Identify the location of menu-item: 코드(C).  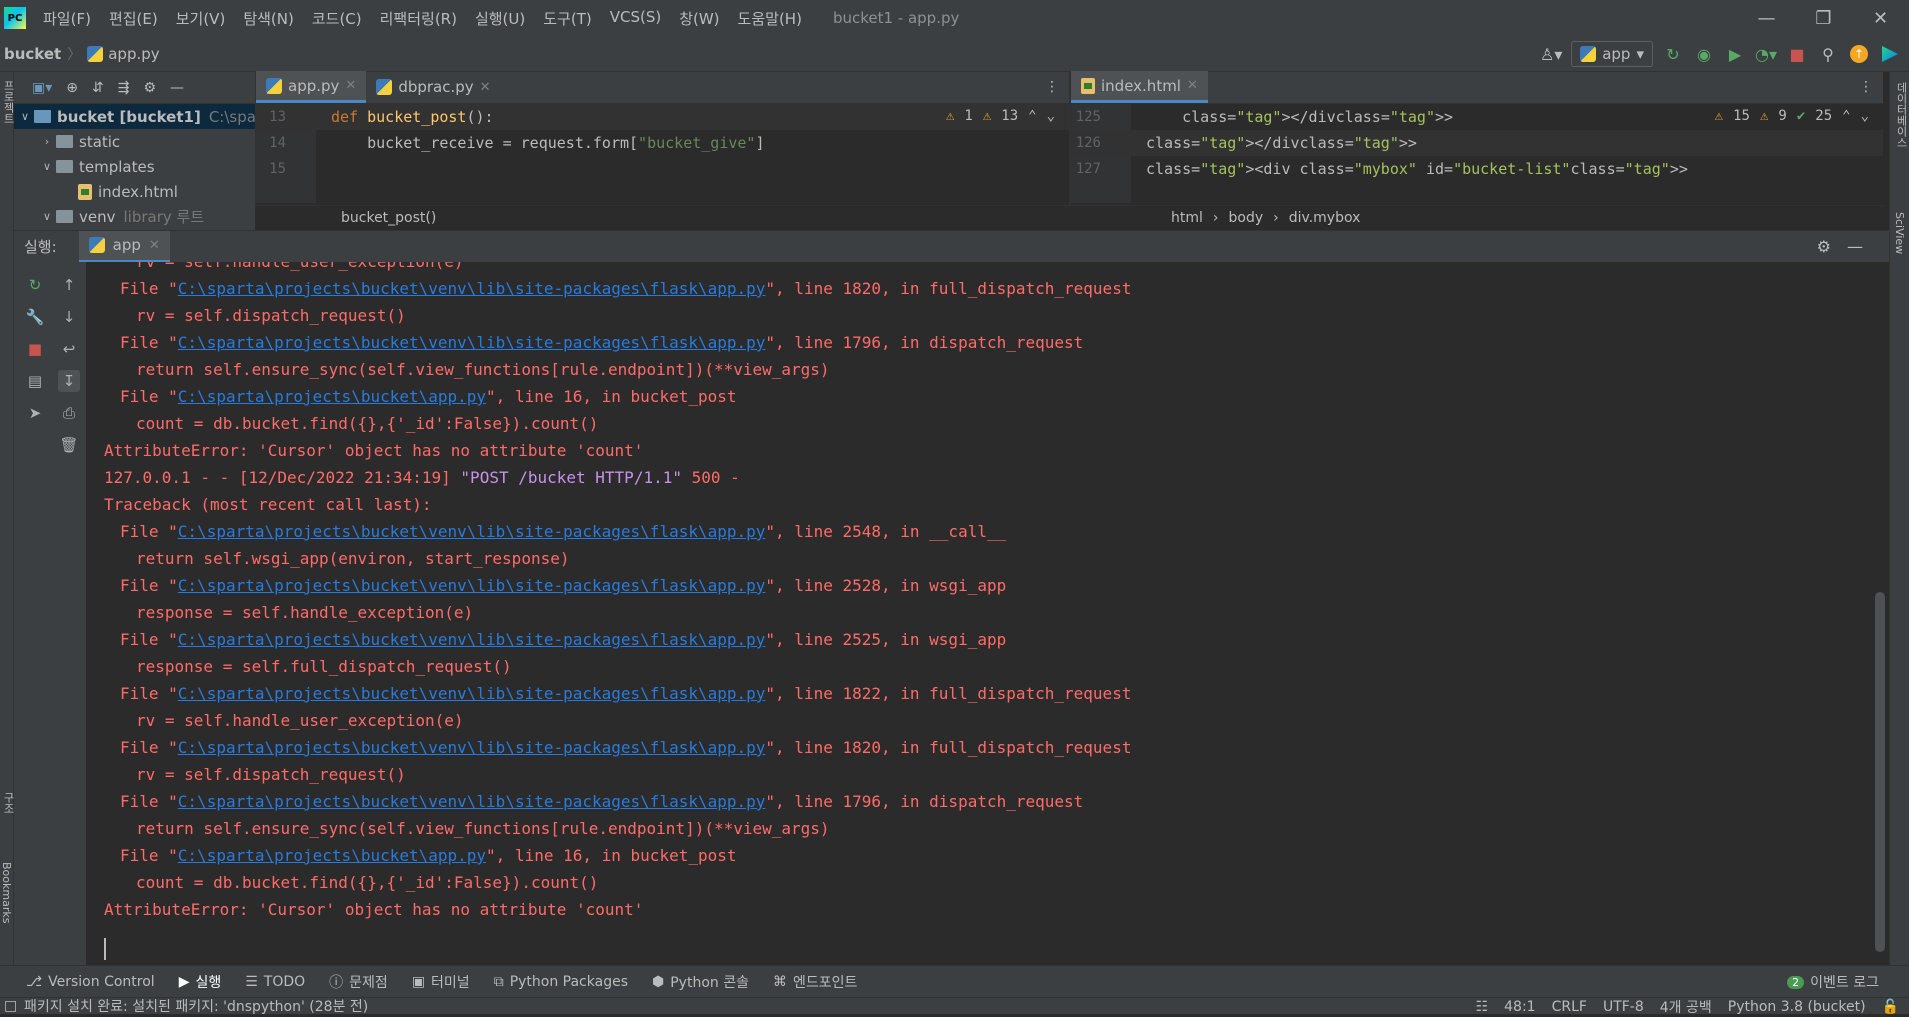
(337, 18).